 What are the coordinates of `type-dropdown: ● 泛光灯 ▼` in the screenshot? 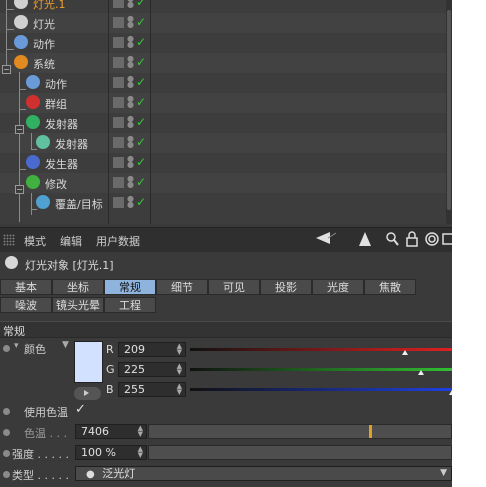 It's located at (263, 473).